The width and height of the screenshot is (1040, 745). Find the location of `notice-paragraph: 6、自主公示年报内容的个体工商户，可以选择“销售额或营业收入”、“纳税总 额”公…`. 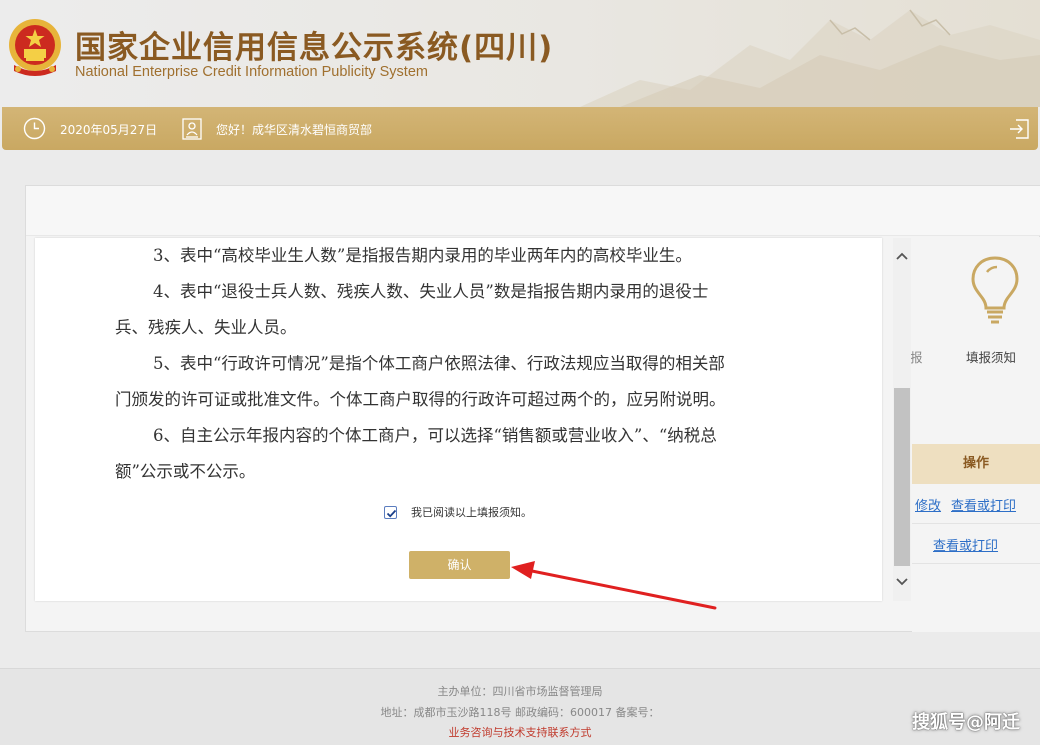

notice-paragraph: 6、自主公示年报内容的个体工商户，可以选择“销售额或营业收入”、“纳税总 额”公… is located at coordinates (460, 454).